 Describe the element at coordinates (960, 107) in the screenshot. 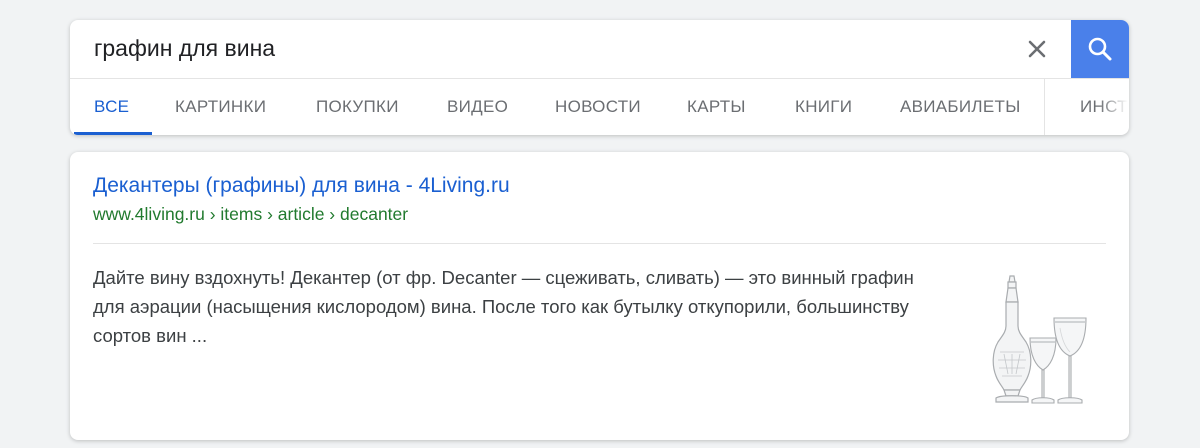

I see `tab-flights: АВИАБИЛЕТЫ` at that location.